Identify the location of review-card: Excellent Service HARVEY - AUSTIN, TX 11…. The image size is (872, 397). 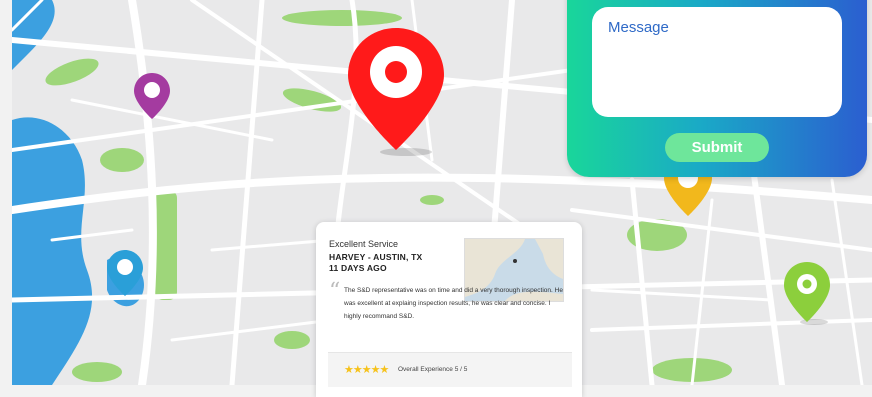
(449, 309).